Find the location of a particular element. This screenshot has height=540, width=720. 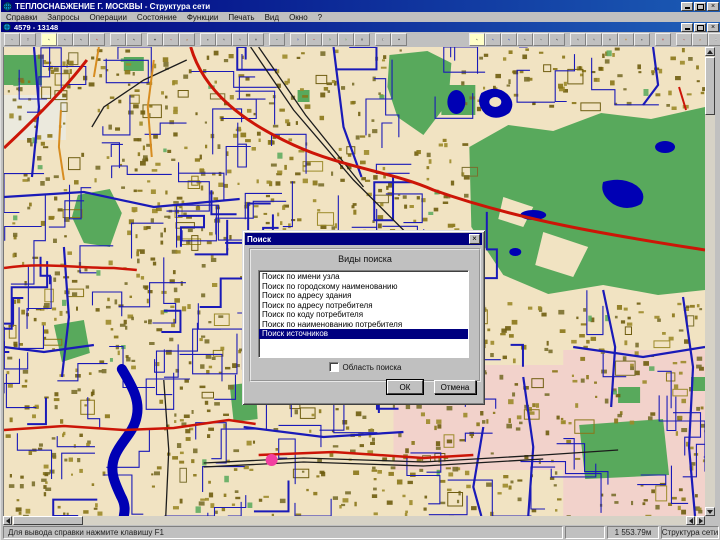

menu-pechat: Печать is located at coordinates (241, 17).